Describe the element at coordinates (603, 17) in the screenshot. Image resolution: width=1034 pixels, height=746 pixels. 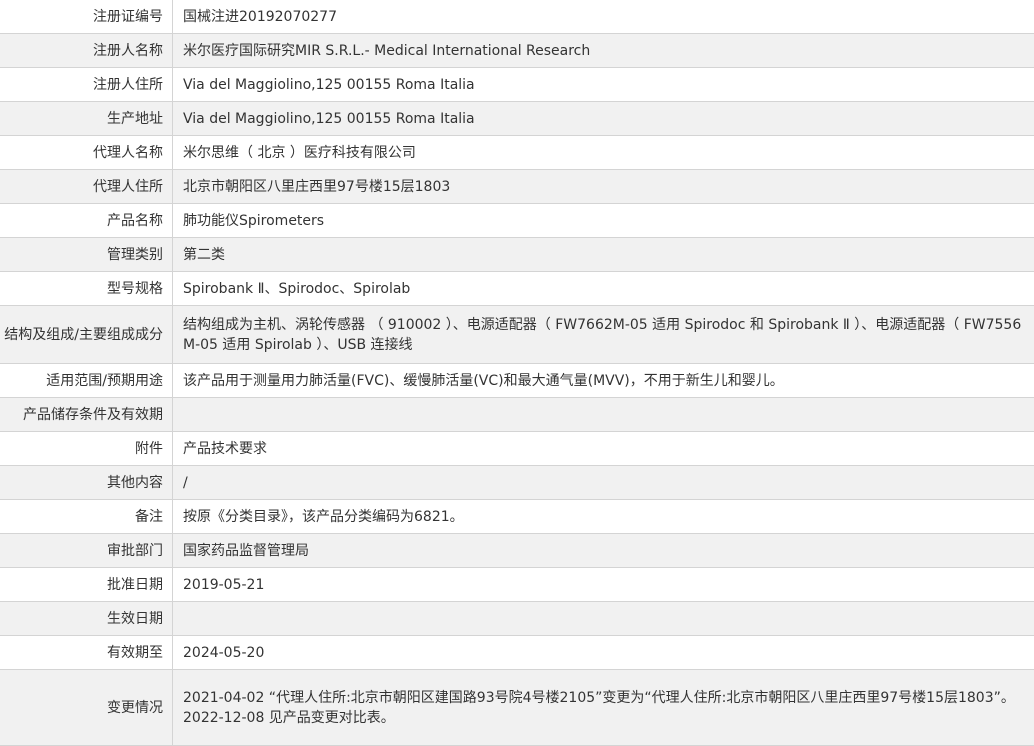
I see `row-value: 国械注进20192070277` at that location.